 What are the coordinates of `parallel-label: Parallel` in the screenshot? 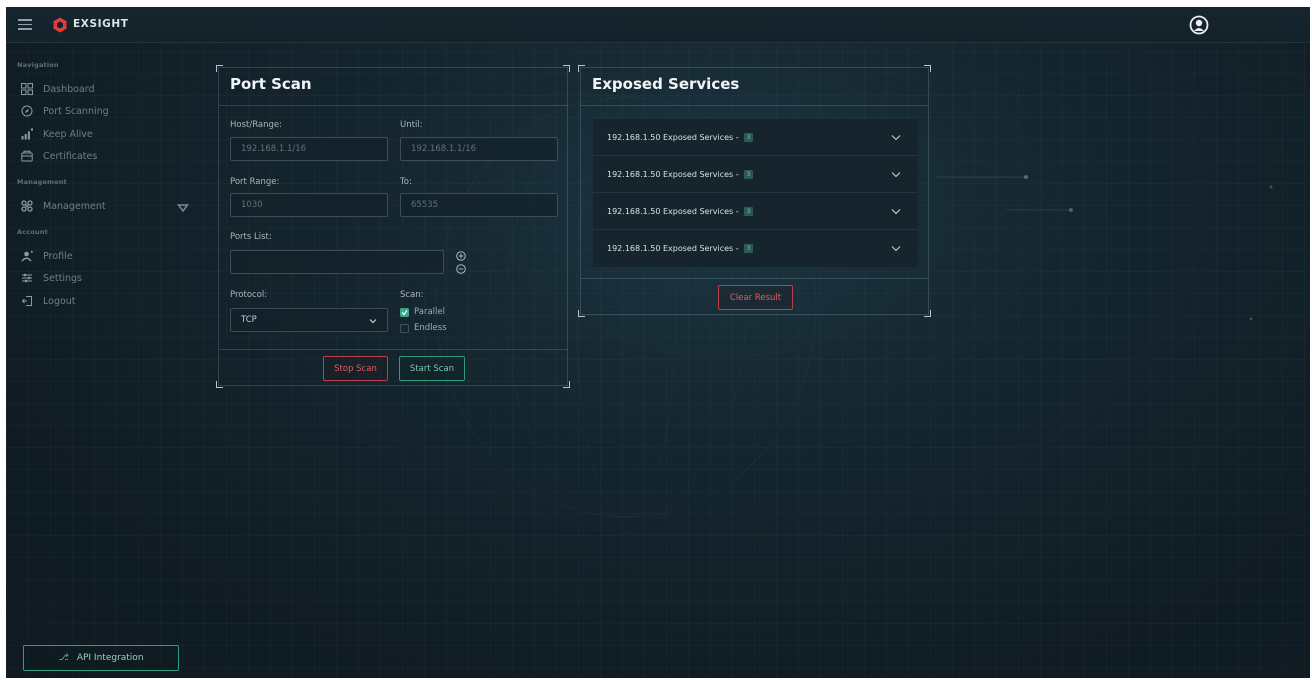 It's located at (429, 312).